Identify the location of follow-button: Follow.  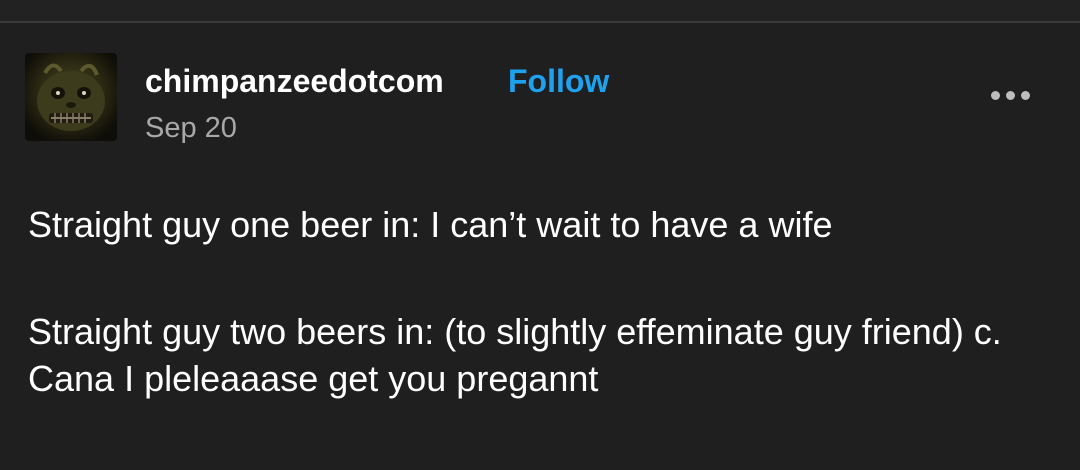
(558, 81).